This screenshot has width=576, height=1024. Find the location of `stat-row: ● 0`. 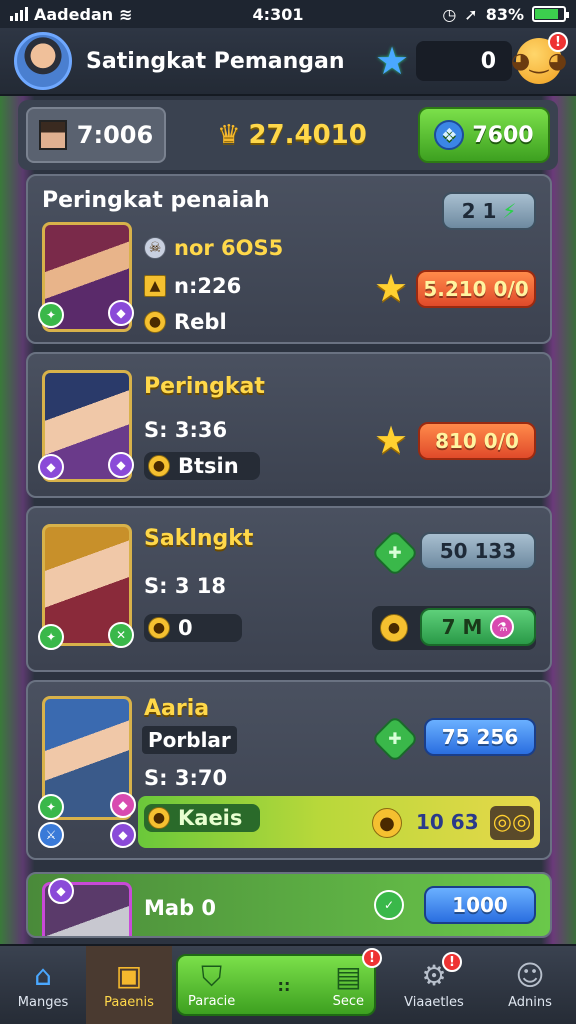

stat-row: ● 0 is located at coordinates (193, 628).